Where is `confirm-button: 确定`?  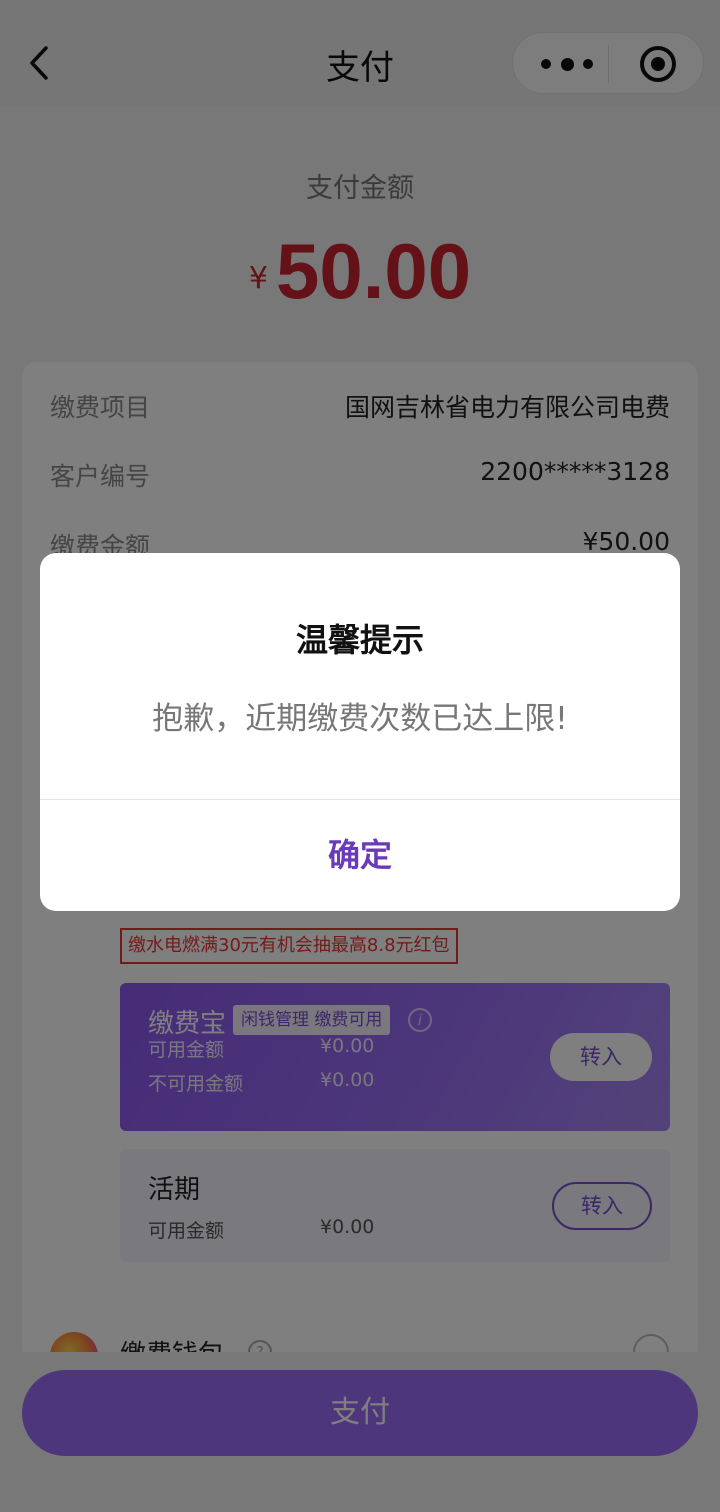
confirm-button: 确定 is located at coordinates (360, 855).